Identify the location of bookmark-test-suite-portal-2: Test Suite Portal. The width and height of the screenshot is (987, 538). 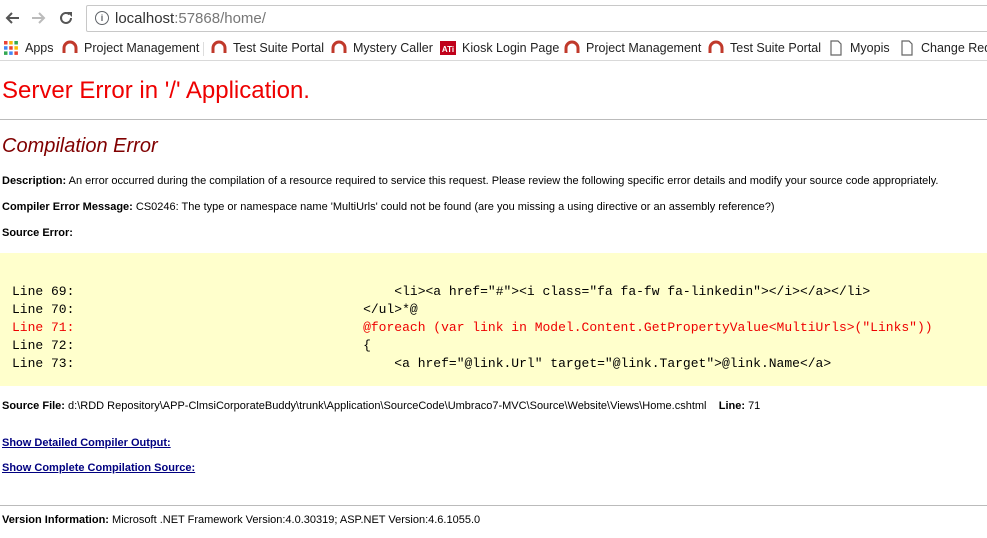
(764, 48).